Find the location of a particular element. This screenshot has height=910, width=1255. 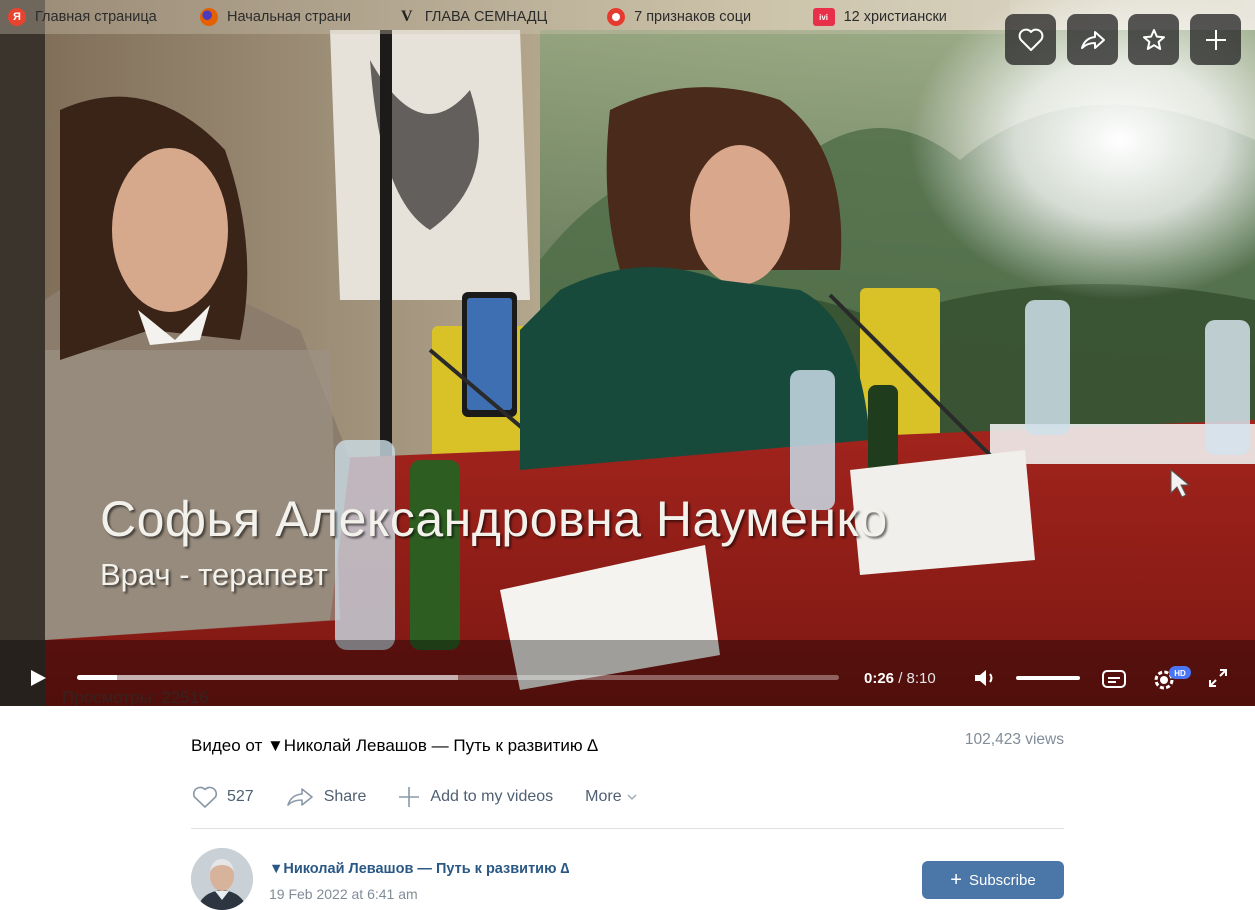

add-overlay-button is located at coordinates (1215, 39).